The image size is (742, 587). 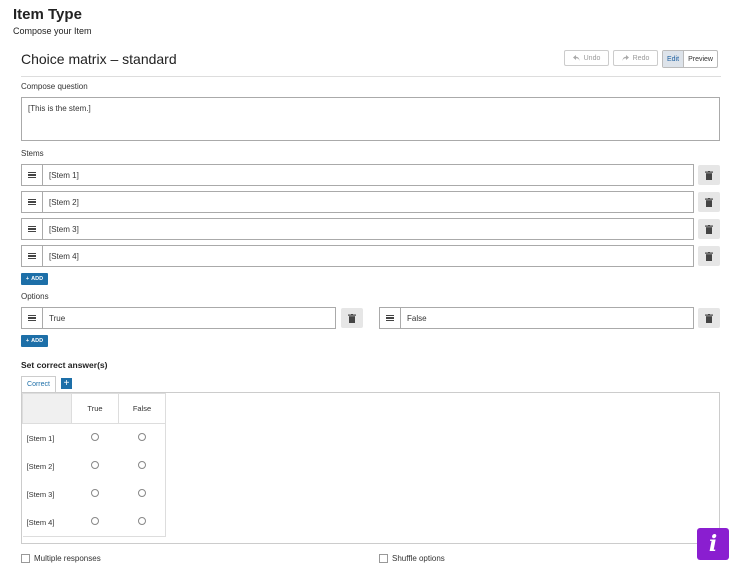 I want to click on option-row: True, so click(x=178, y=318).